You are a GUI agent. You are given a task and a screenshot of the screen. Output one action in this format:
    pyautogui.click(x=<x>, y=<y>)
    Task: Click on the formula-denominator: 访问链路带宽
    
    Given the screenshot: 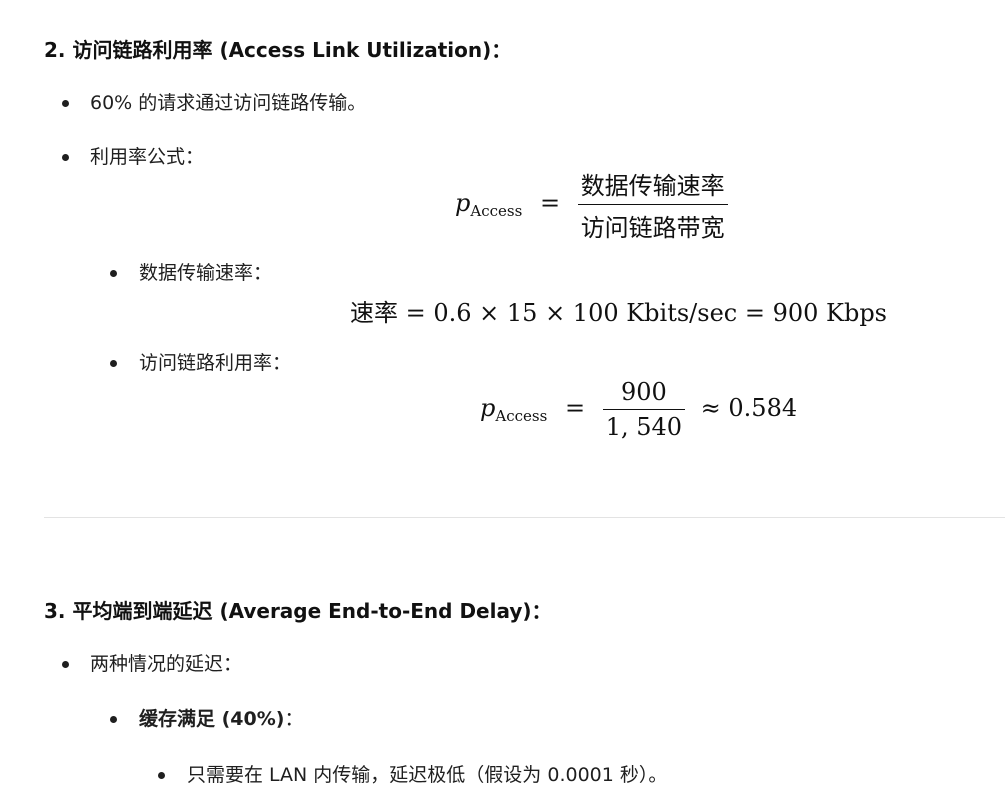 What is the action you would take?
    pyautogui.click(x=652, y=223)
    